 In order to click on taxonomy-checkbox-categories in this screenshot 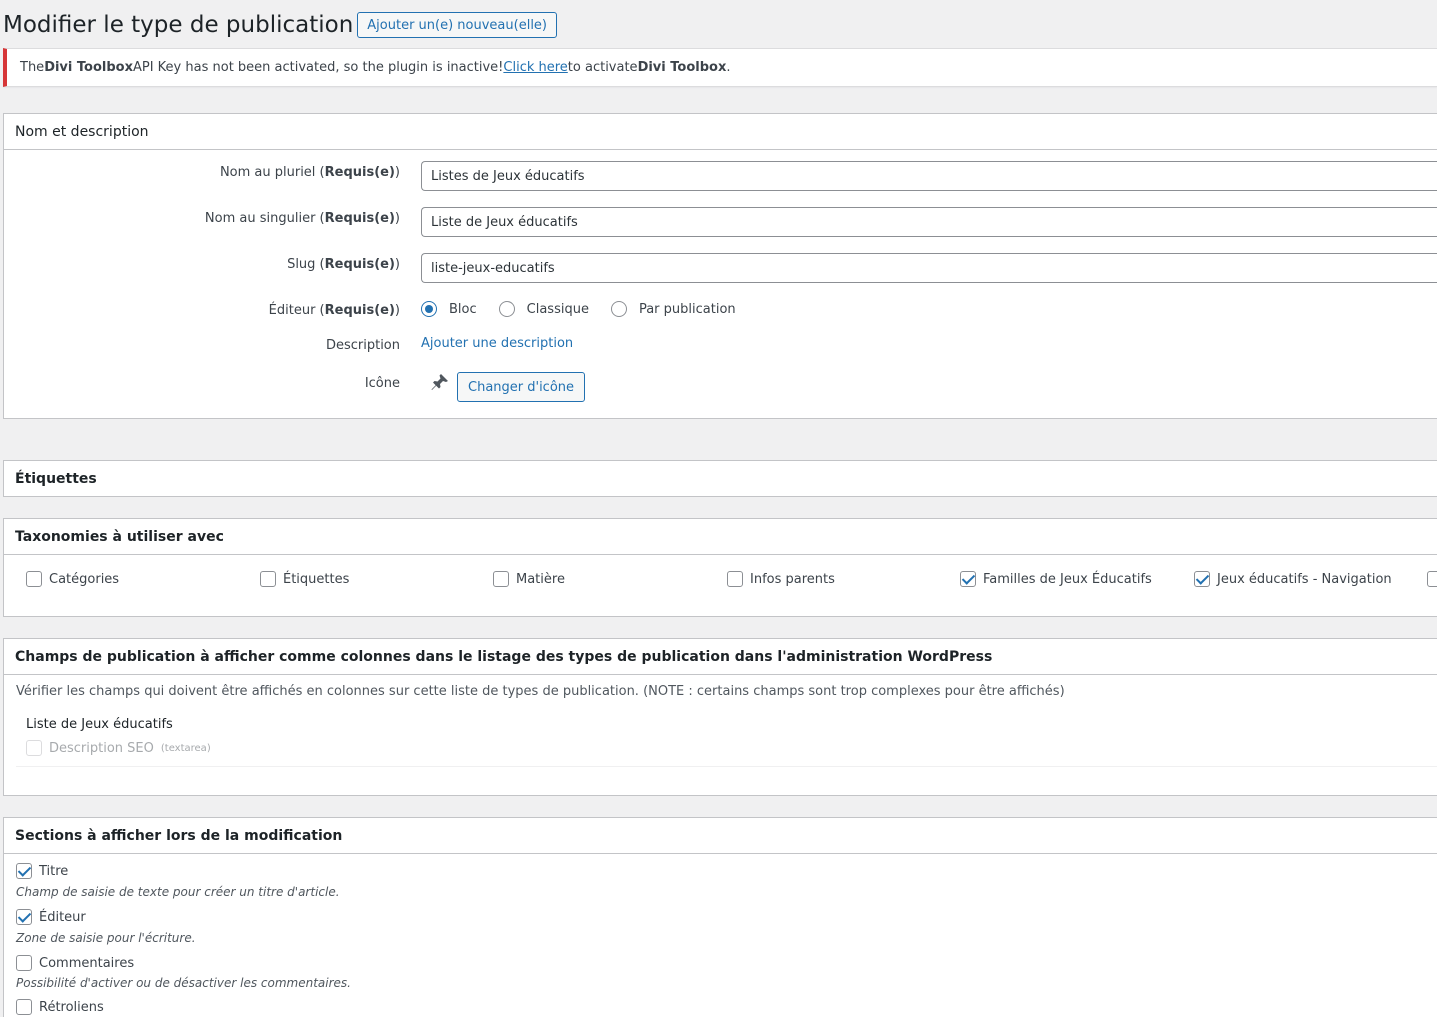, I will do `click(34, 579)`.